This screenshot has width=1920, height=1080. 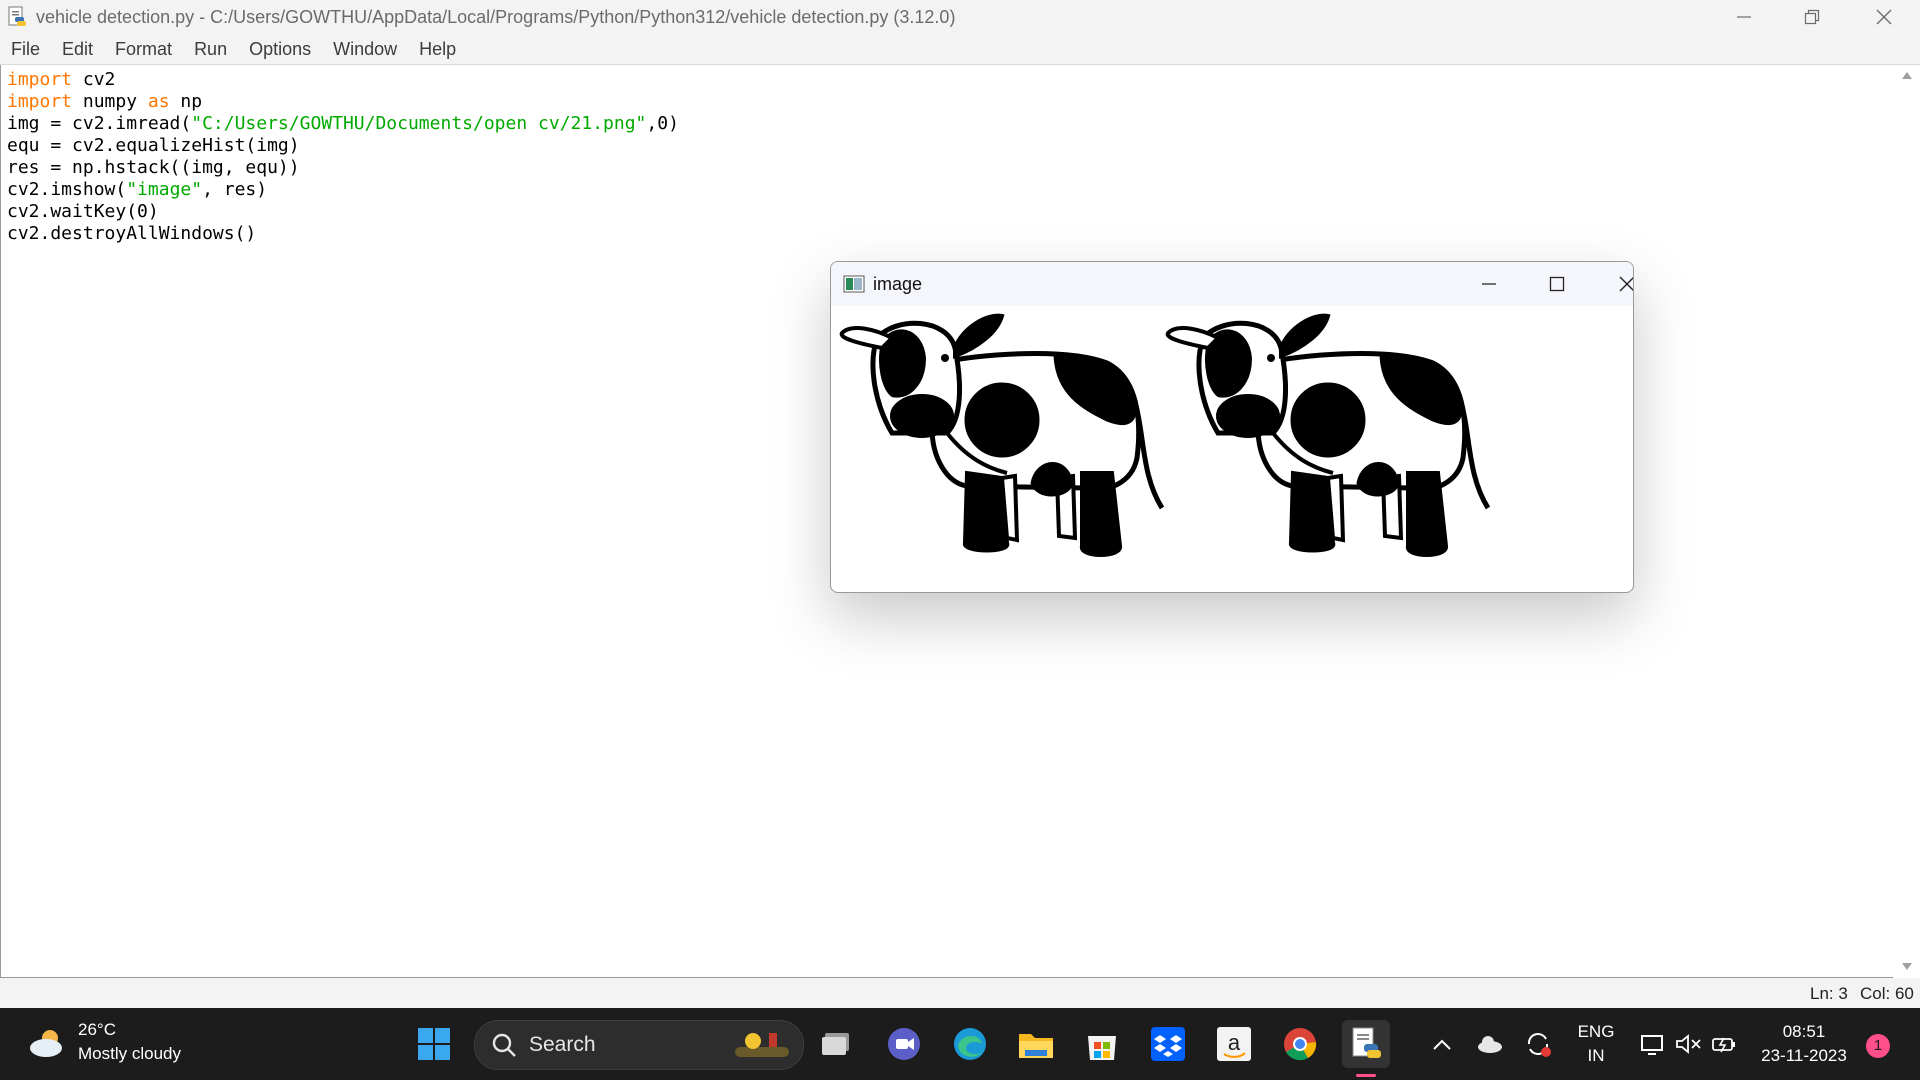 What do you see at coordinates (1887, 993) in the screenshot?
I see `column-number: Col: 60` at bounding box center [1887, 993].